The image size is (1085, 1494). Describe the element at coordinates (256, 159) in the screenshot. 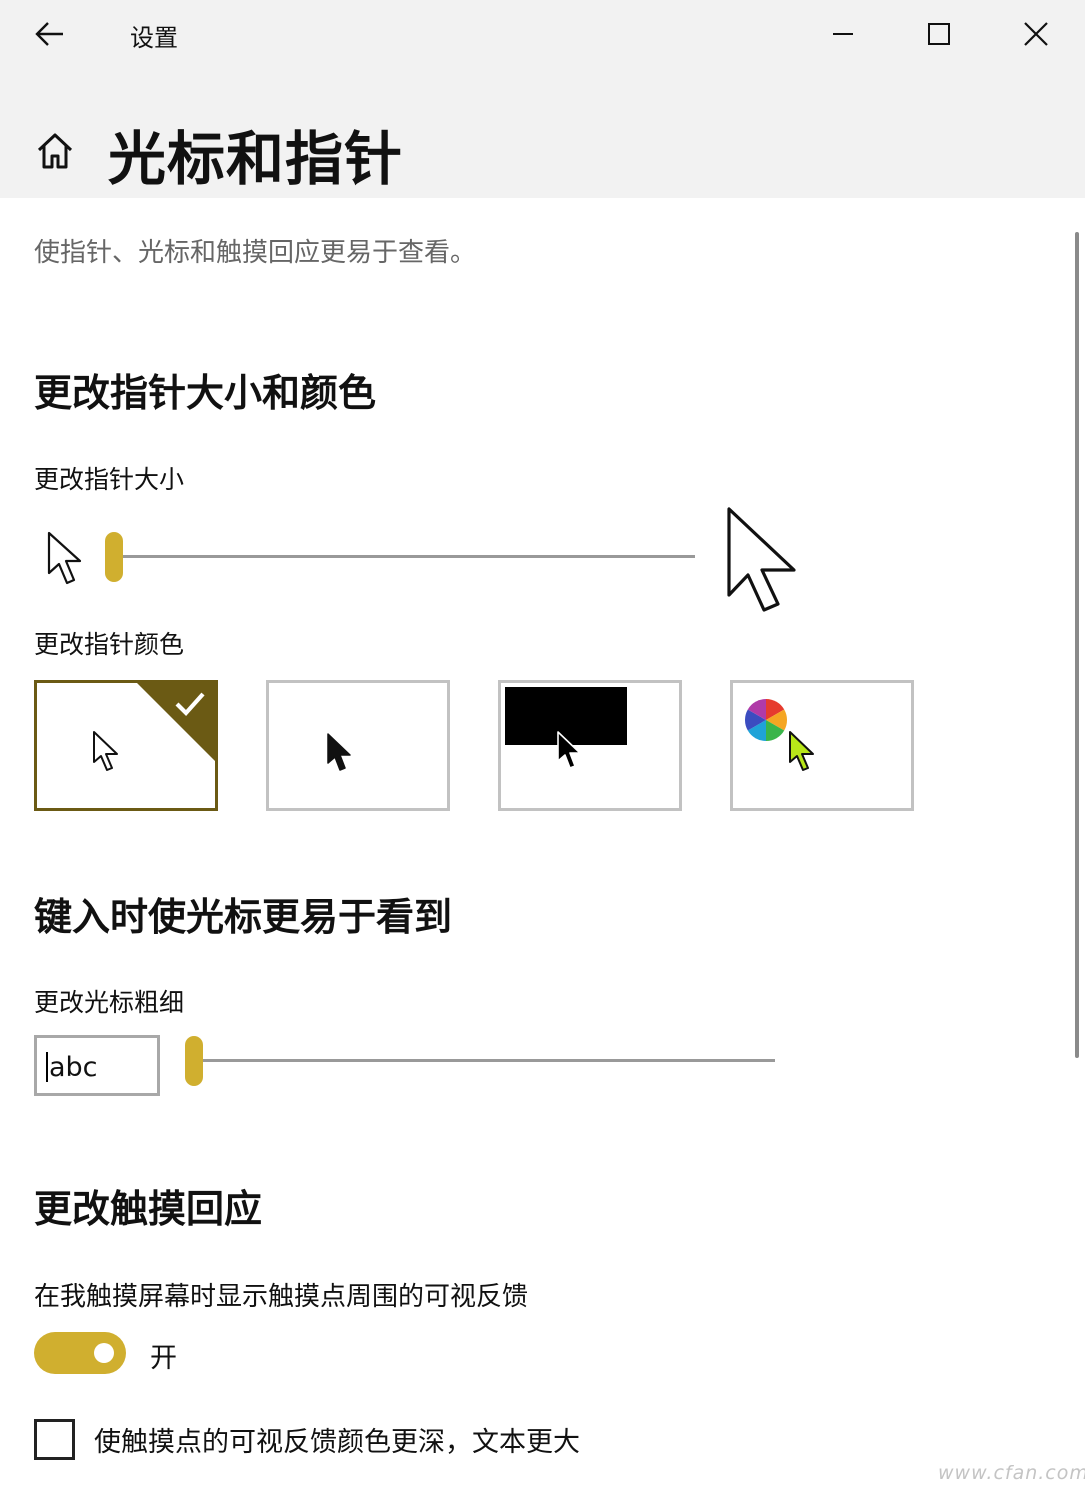

I see `page-title: 光标和指针` at that location.